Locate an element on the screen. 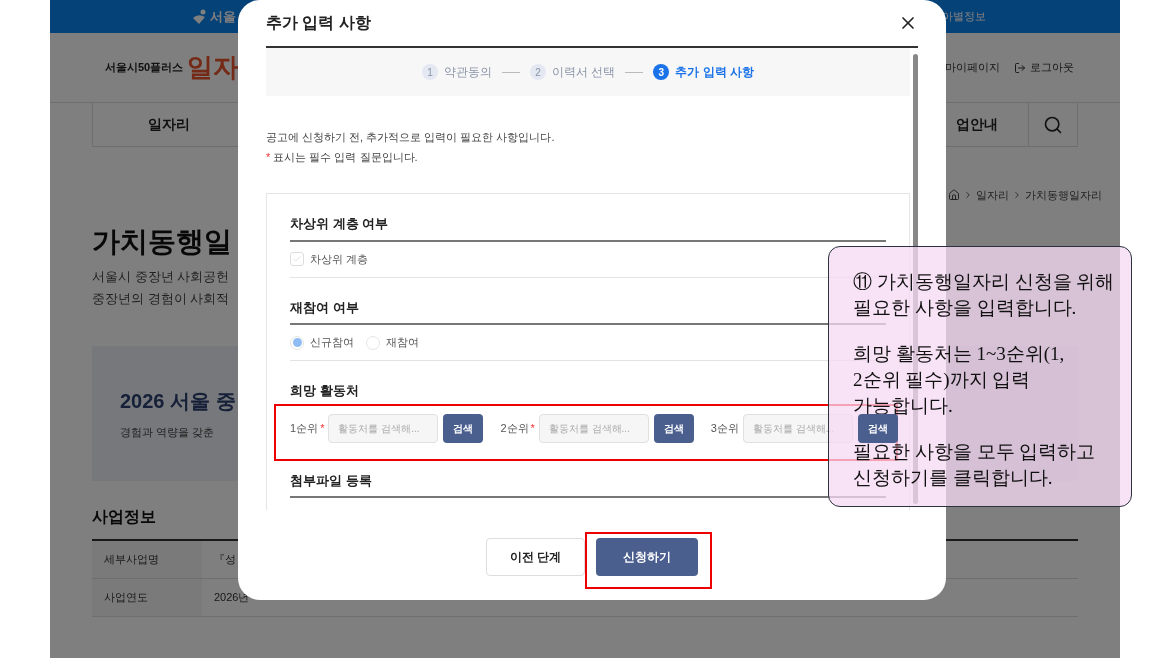 The width and height of the screenshot is (1170, 658). brand-prefix: 서울시50플러스 is located at coordinates (144, 68).